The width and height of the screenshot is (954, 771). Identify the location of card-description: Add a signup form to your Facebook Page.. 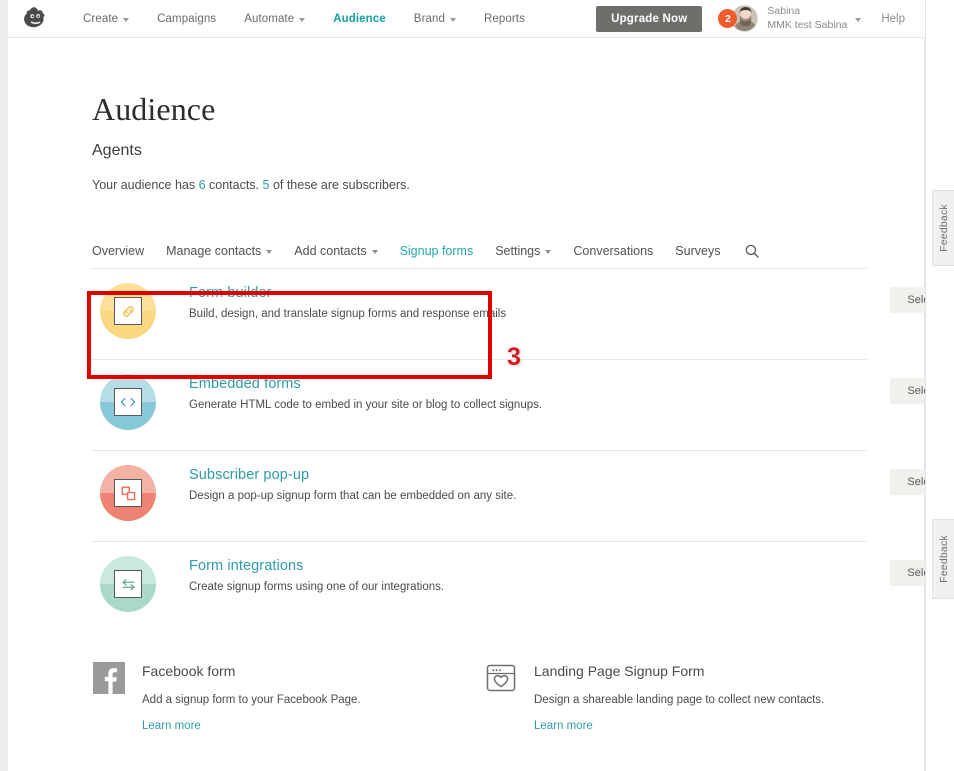
(251, 700).